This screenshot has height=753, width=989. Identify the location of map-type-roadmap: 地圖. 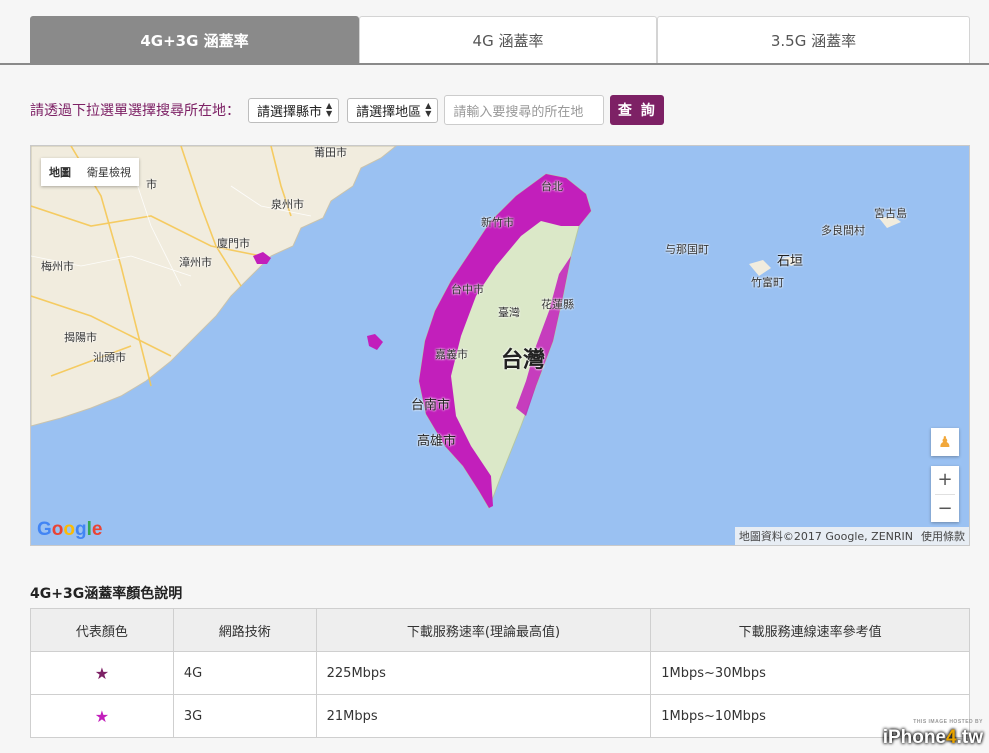
(60, 172).